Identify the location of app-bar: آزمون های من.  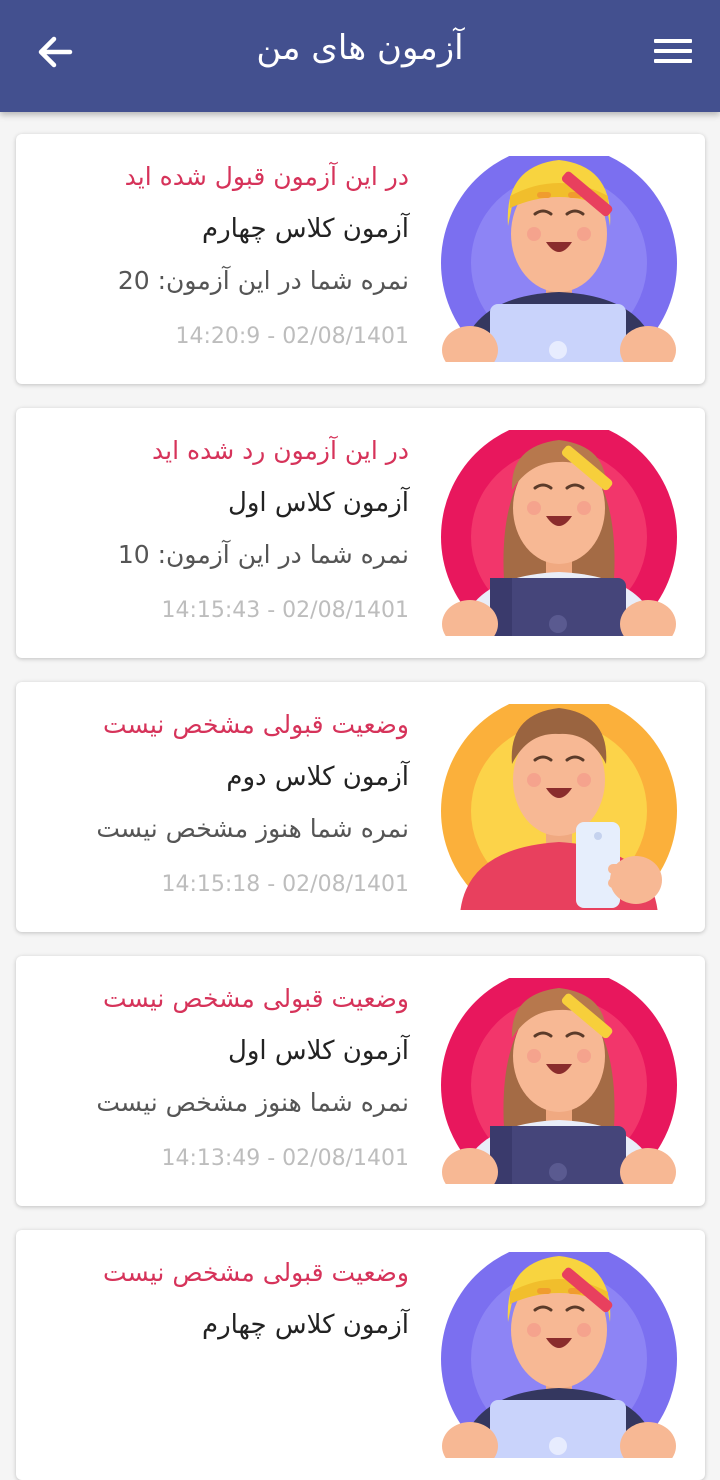
(360, 56).